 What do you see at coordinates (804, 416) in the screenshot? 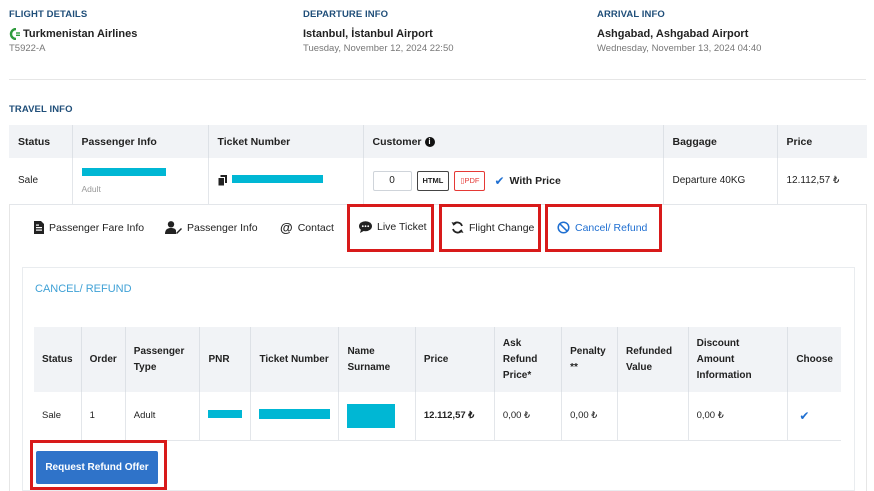
I see `choose-checkbox: ✔` at bounding box center [804, 416].